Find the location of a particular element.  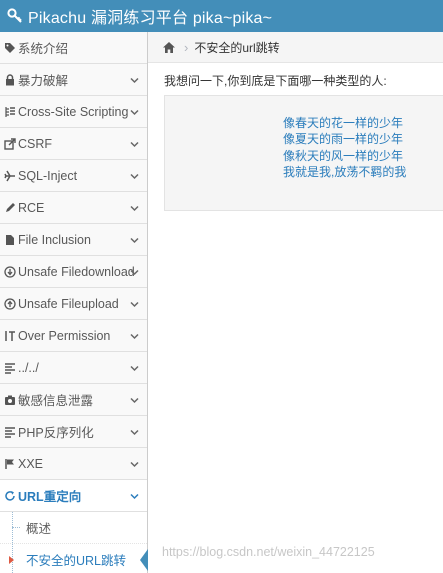

sidebar-item-url-redirect: URL重定向 is located at coordinates (73, 496).